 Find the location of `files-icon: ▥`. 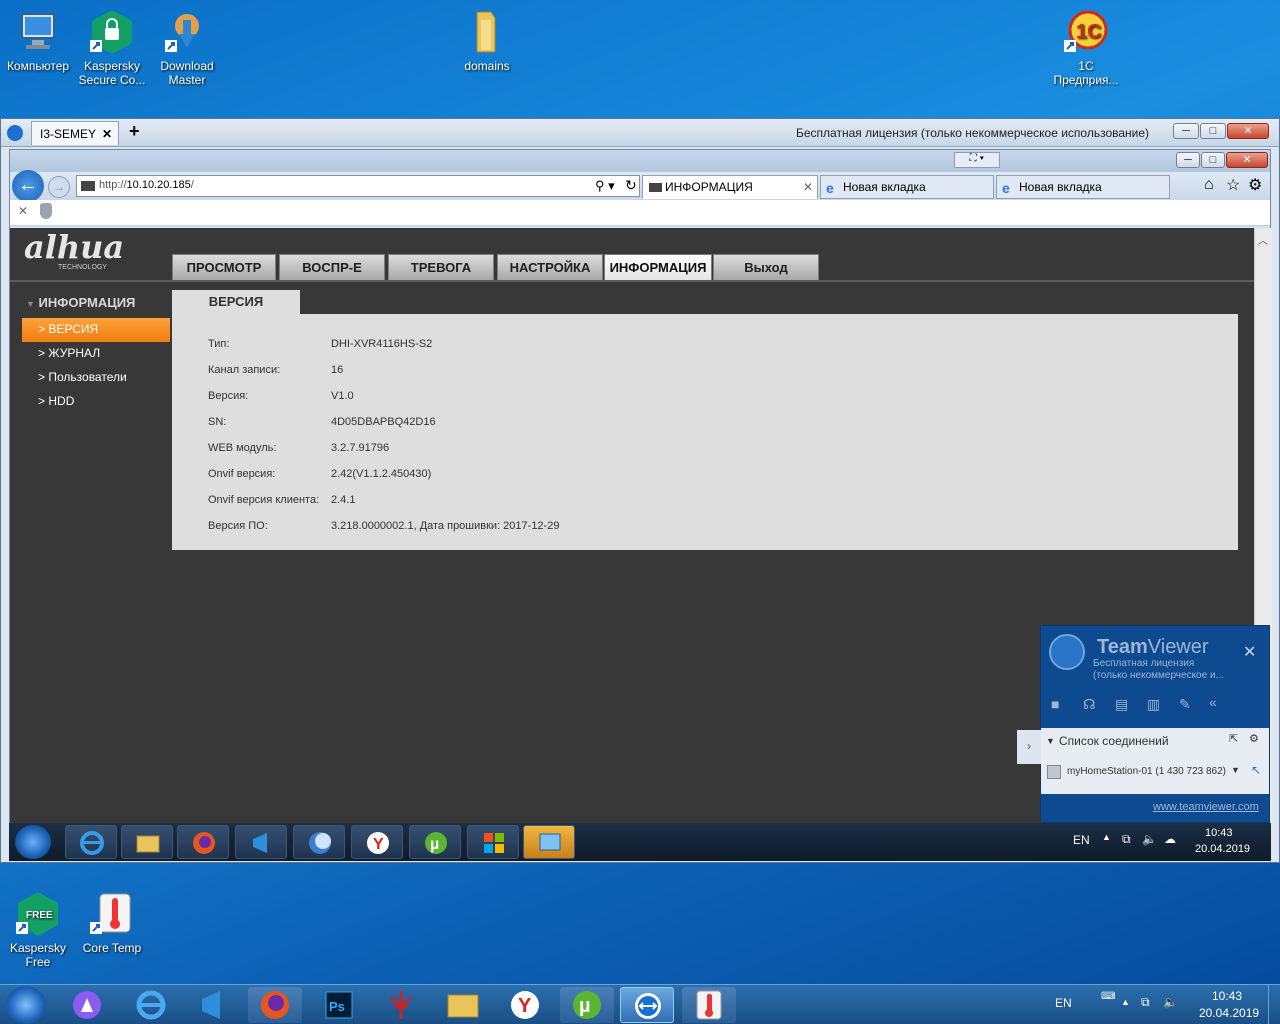

files-icon: ▥ is located at coordinates (1153, 704).